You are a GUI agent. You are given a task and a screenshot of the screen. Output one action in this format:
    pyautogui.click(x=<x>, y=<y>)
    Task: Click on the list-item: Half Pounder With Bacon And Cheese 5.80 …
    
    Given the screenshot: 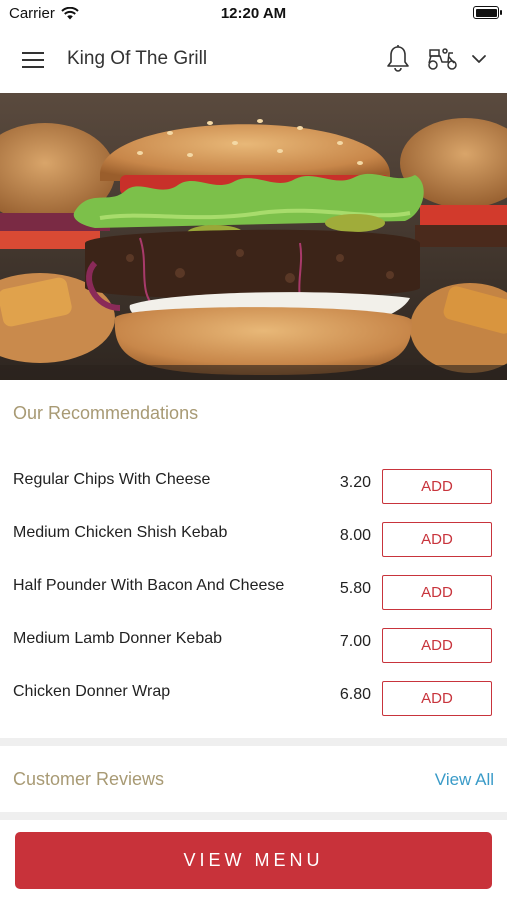 What is the action you would take?
    pyautogui.click(x=253, y=587)
    